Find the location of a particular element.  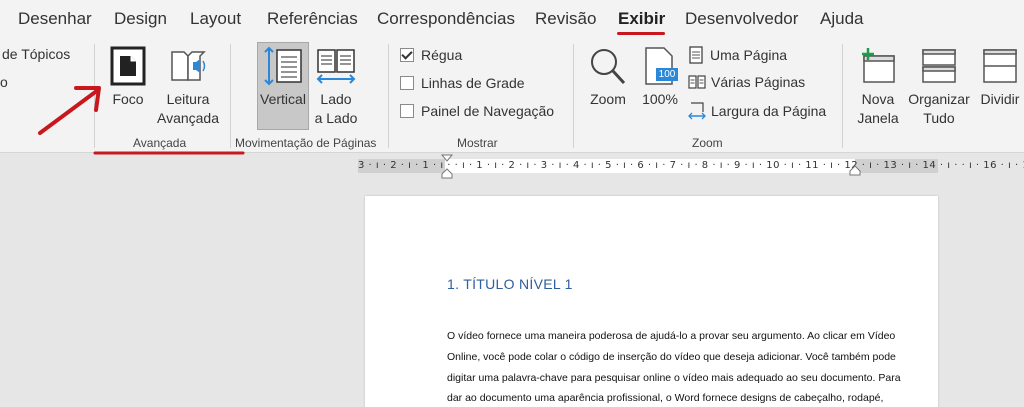

annotation-layer is located at coordinates (141, 120).